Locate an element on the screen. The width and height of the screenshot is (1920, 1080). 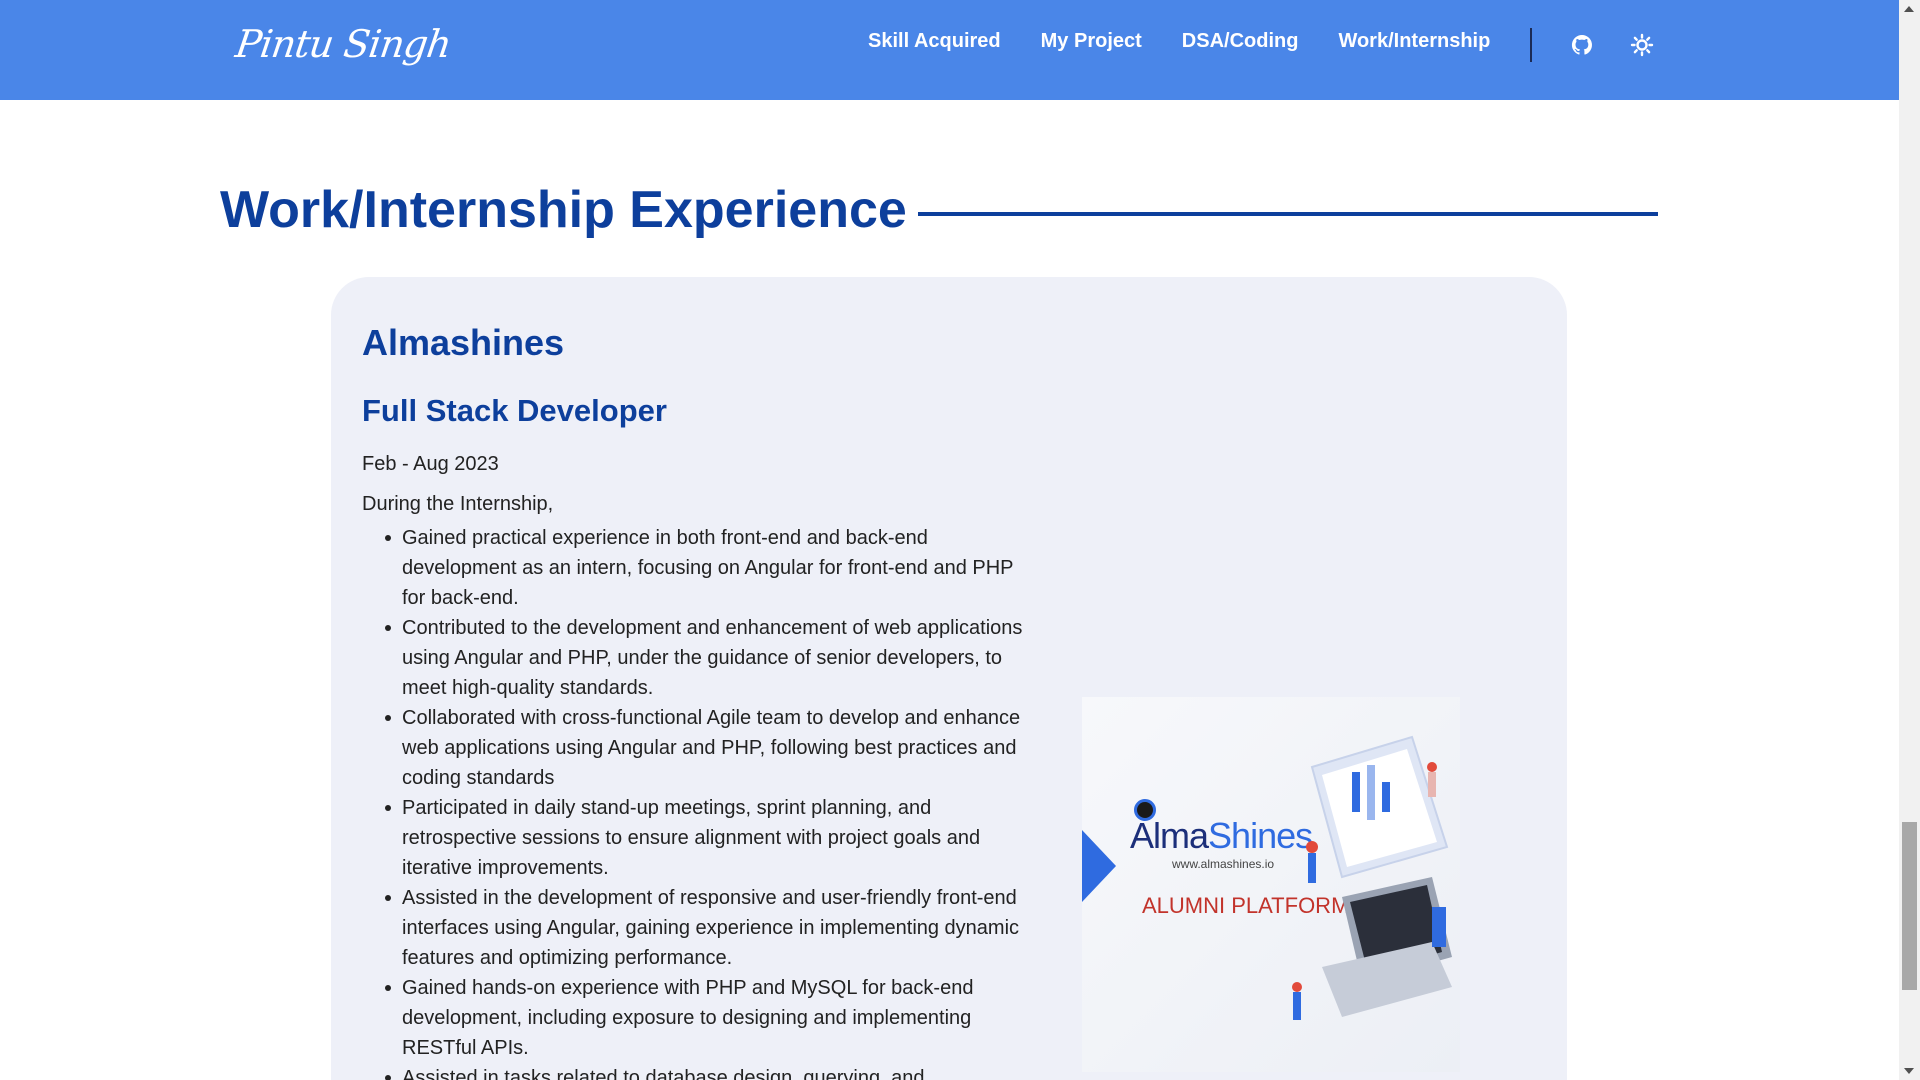
nav-link-dsa-coding: DSA/Coding is located at coordinates (1240, 41).